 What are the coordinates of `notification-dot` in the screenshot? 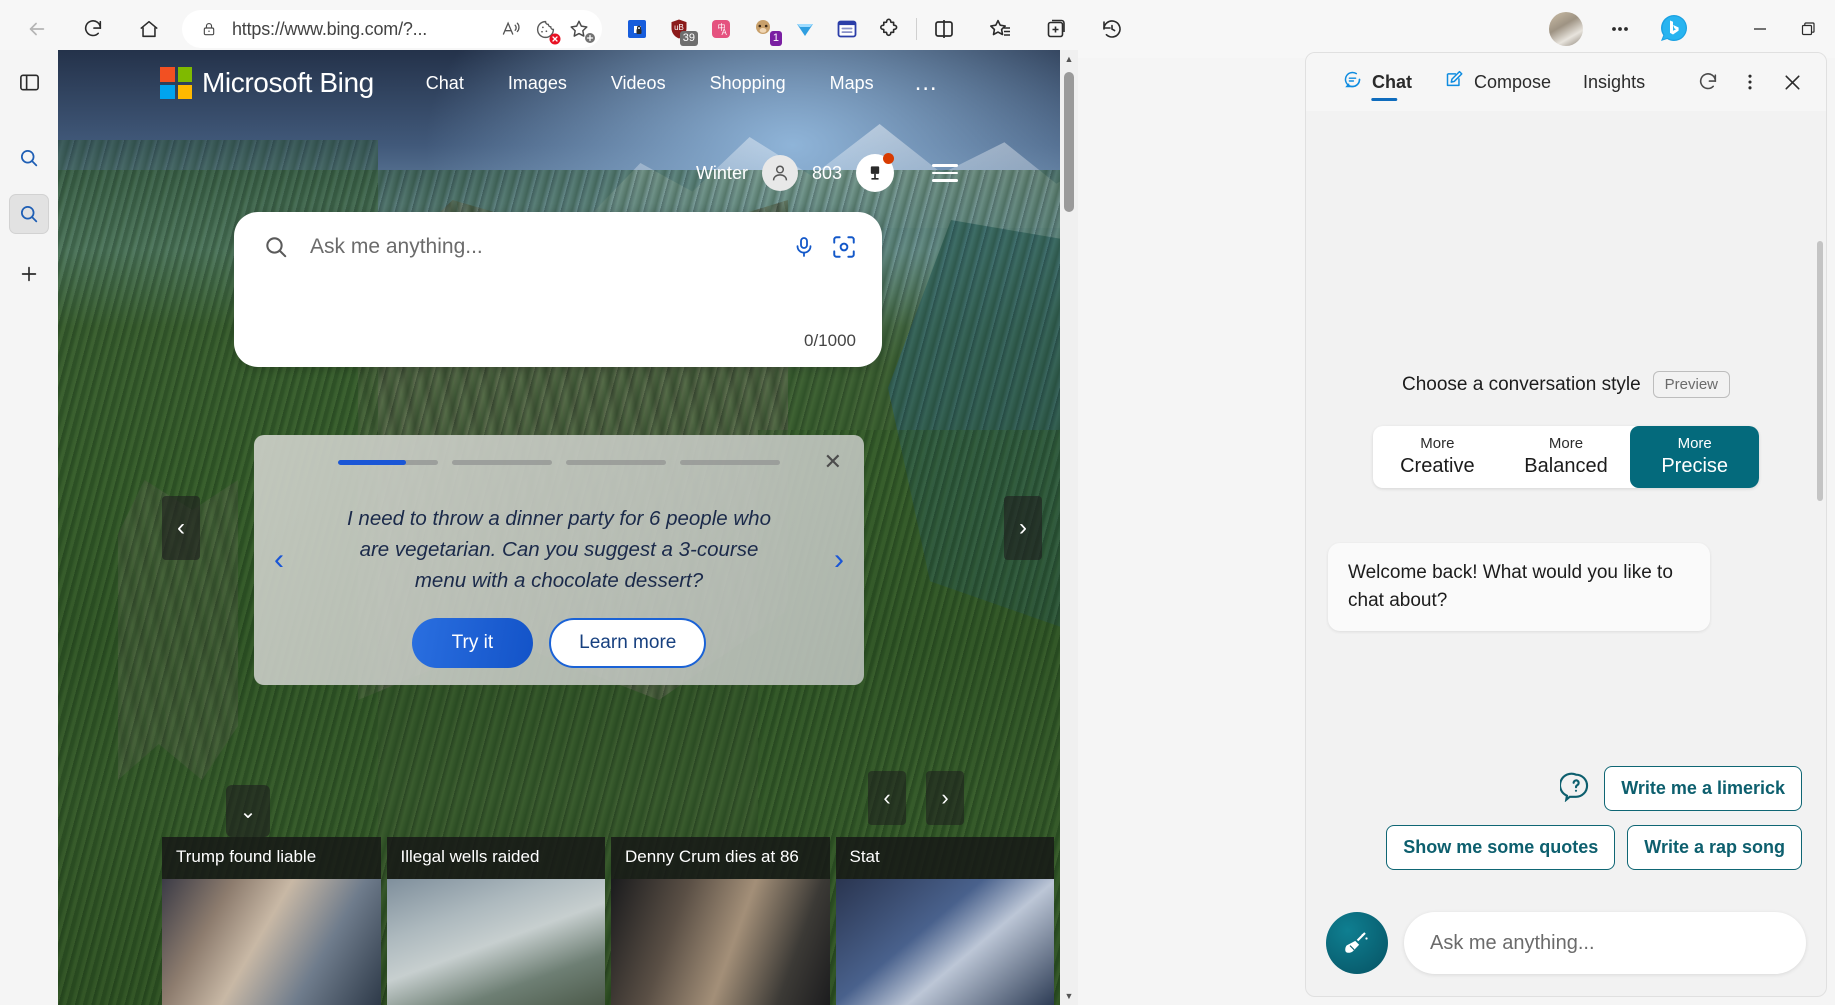 It's located at (888, 158).